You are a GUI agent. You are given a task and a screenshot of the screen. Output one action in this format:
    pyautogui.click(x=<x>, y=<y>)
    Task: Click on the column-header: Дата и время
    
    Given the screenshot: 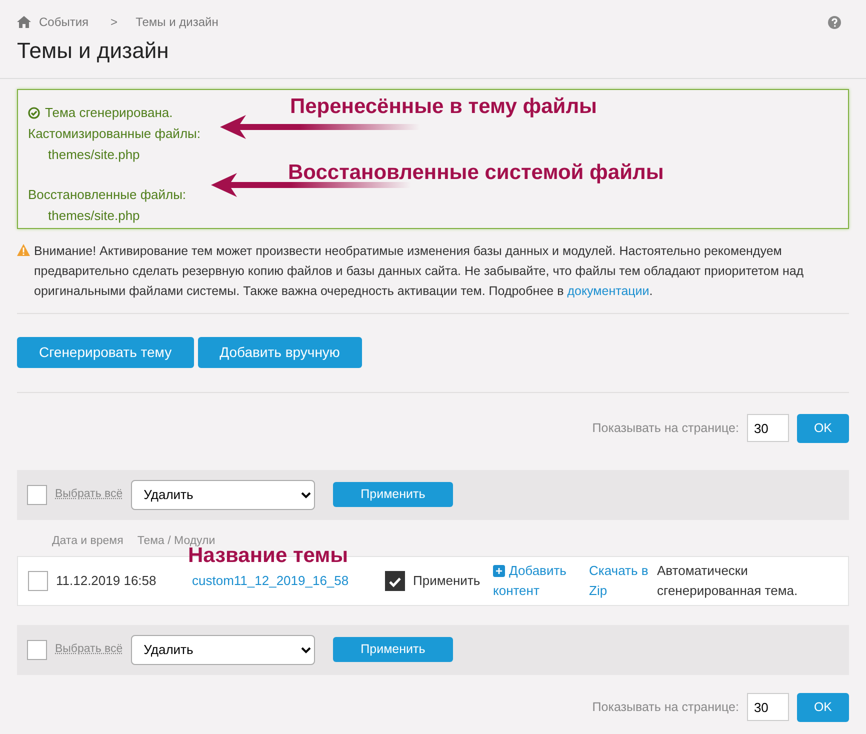 What is the action you would take?
    pyautogui.click(x=88, y=541)
    